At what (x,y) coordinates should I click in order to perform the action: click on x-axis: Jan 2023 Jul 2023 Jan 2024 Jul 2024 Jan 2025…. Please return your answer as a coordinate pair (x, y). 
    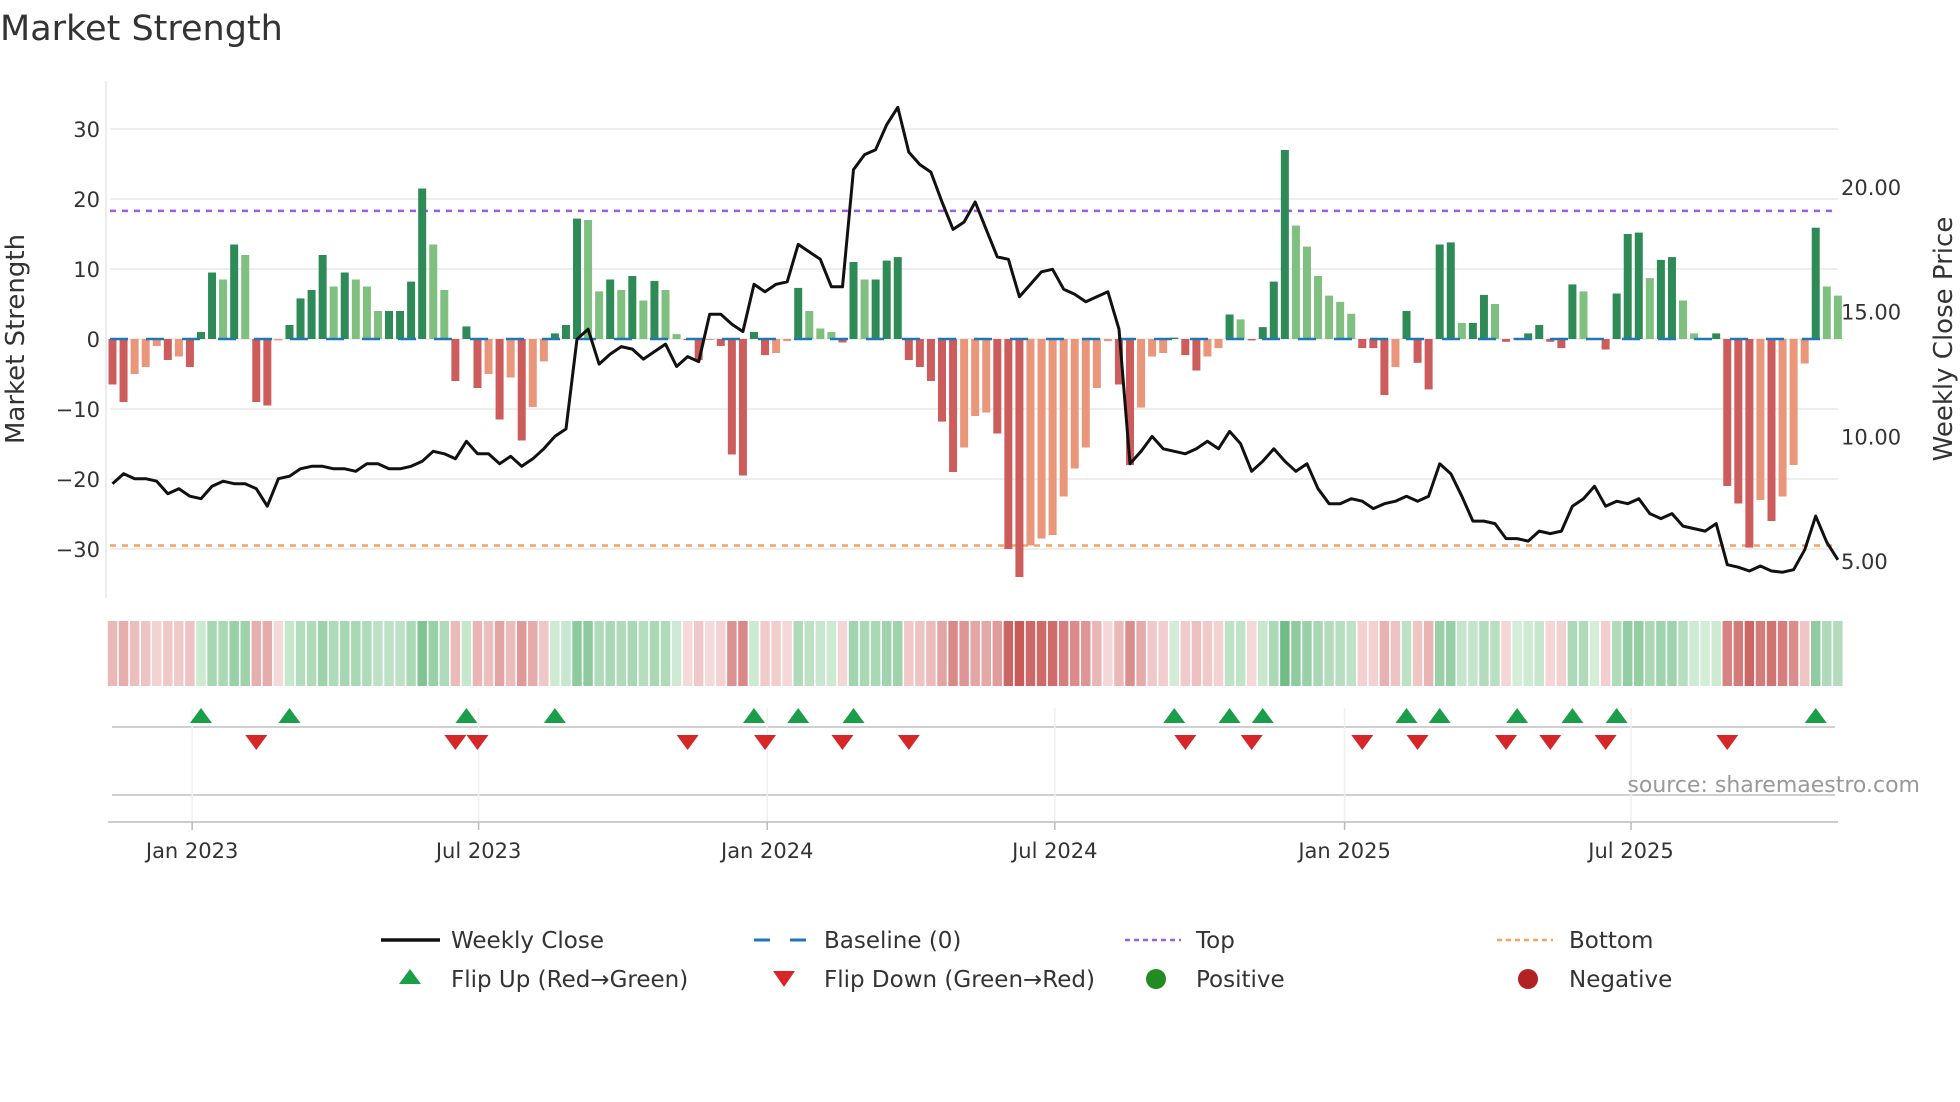
    Looking at the image, I should click on (973, 842).